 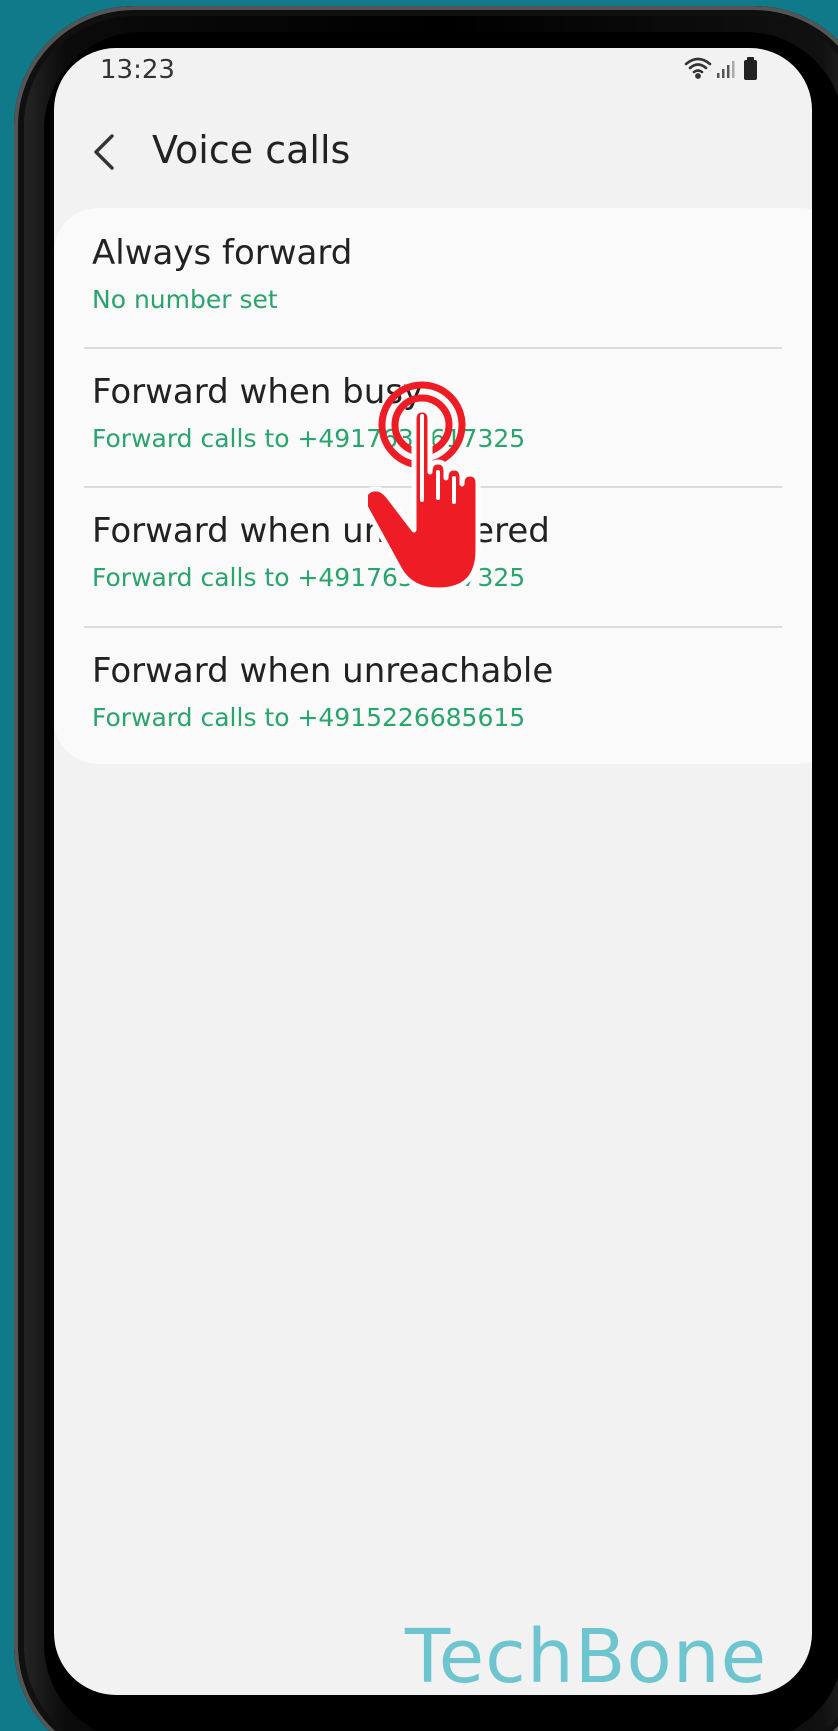 What do you see at coordinates (258, 392) in the screenshot?
I see `option-title: Forward when busy` at bounding box center [258, 392].